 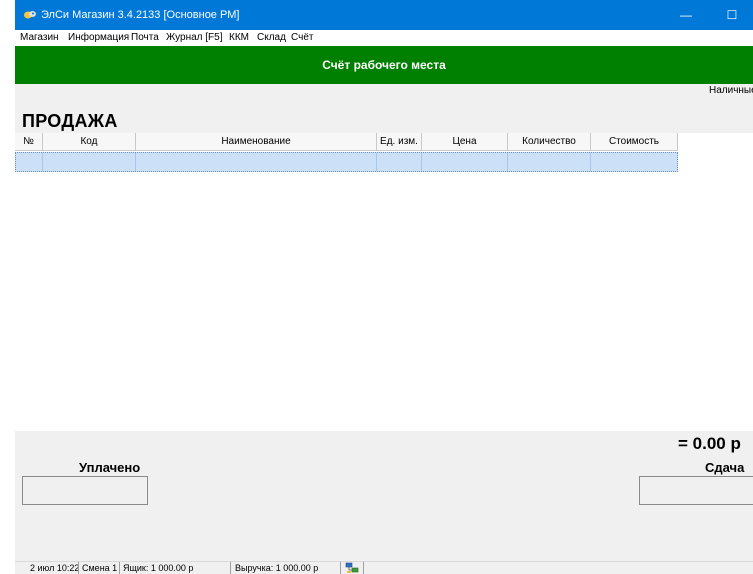 What do you see at coordinates (89, 162) in the screenshot?
I see `cell-code` at bounding box center [89, 162].